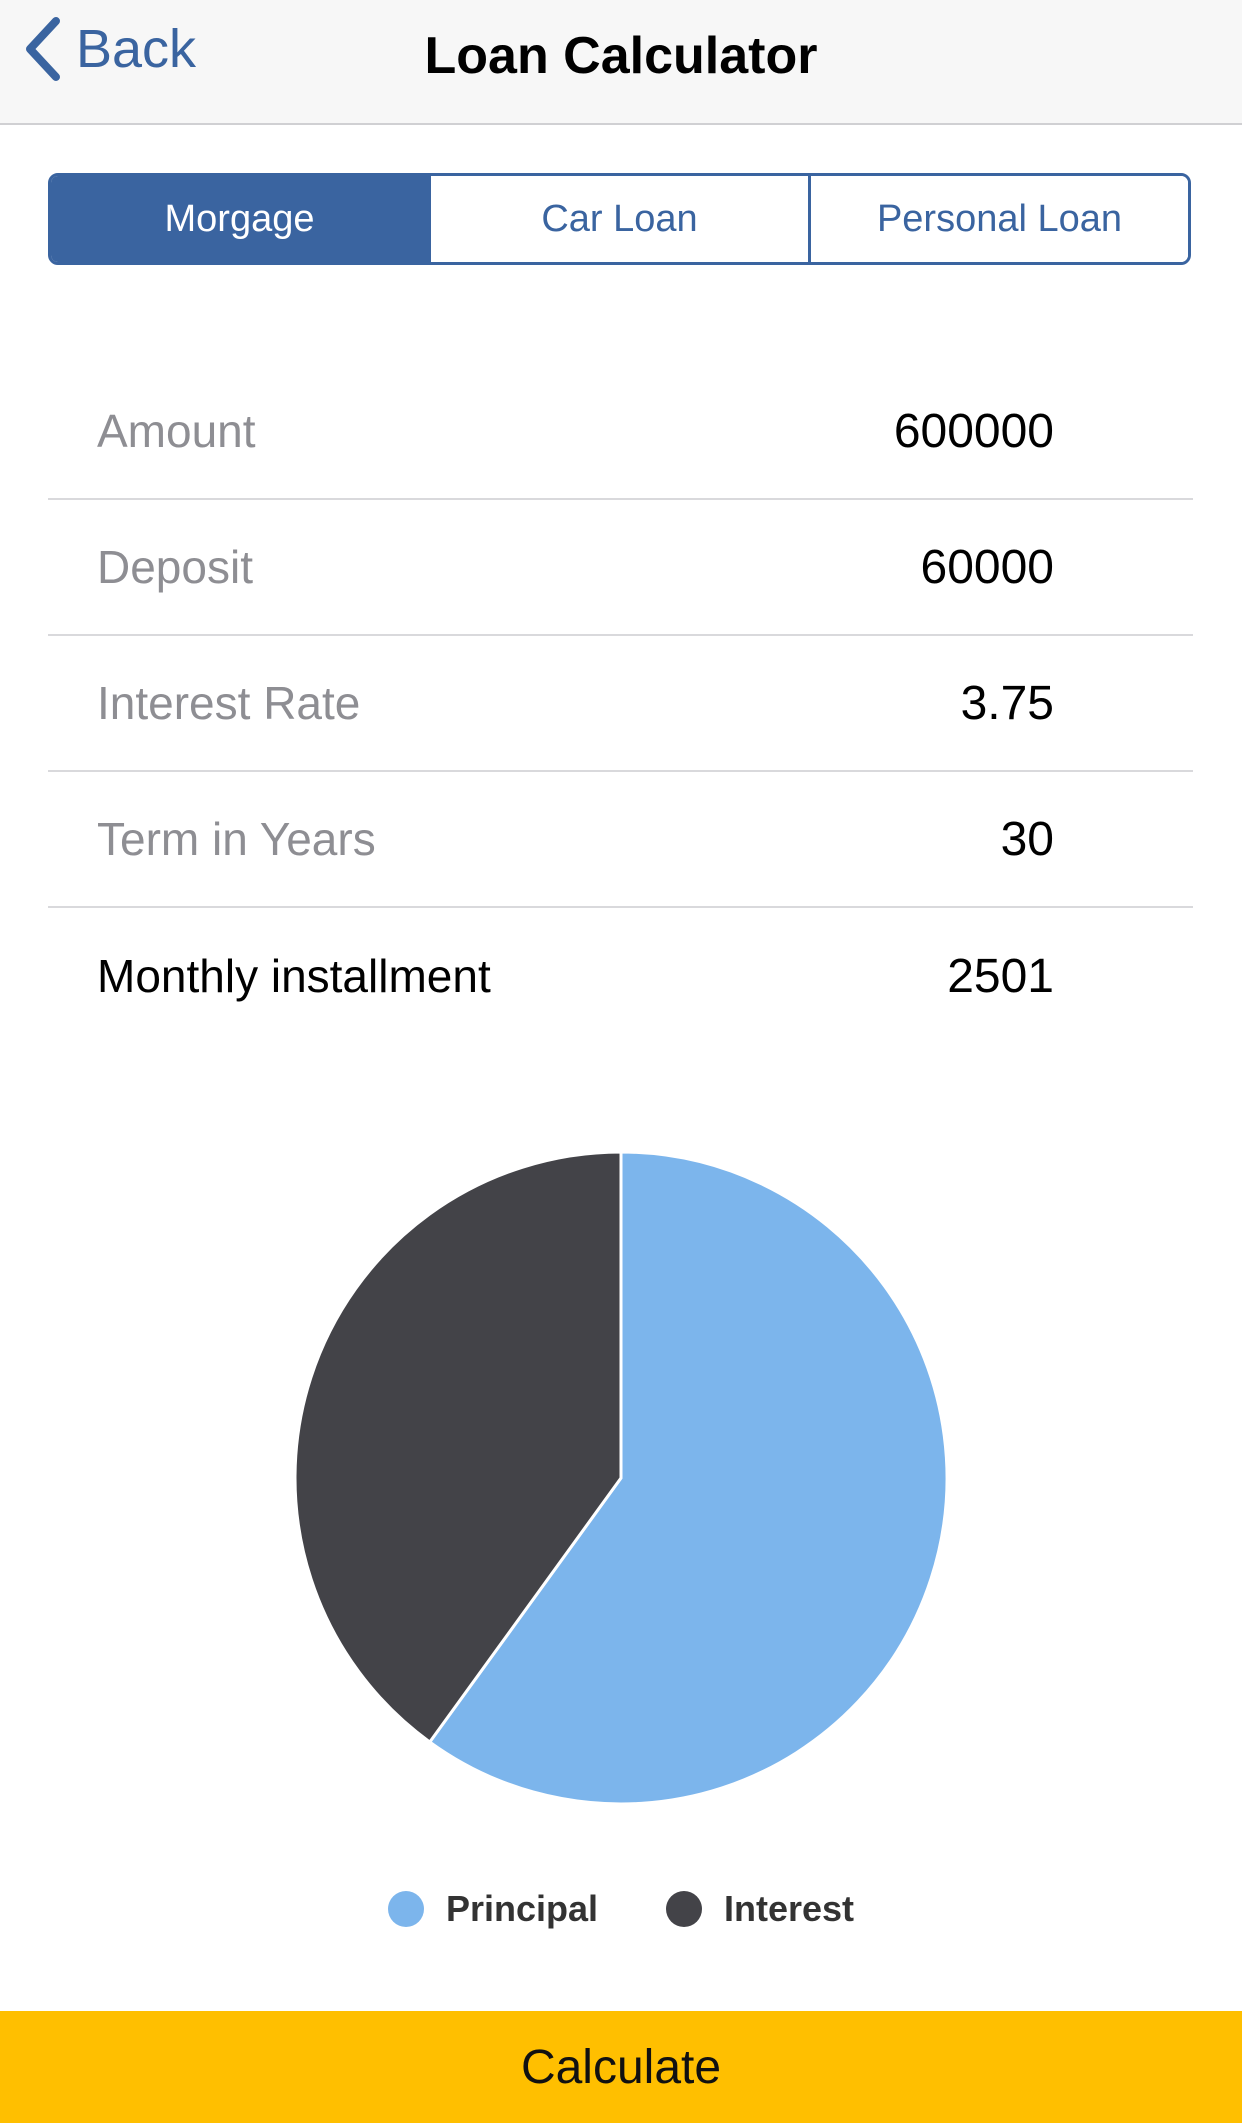 The image size is (1242, 2123). I want to click on segment-morgage: Morgage, so click(239, 219).